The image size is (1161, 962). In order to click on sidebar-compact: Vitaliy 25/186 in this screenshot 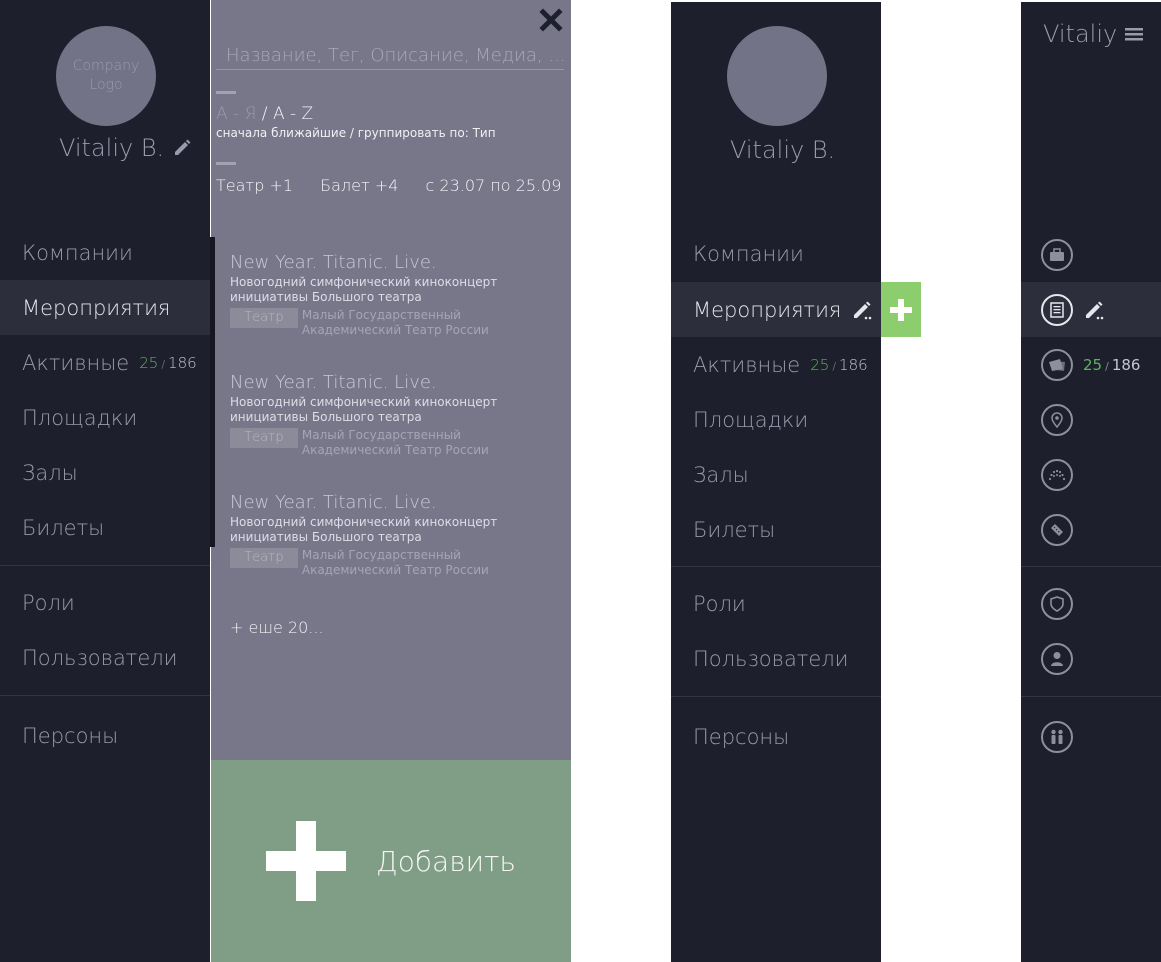, I will do `click(1091, 482)`.